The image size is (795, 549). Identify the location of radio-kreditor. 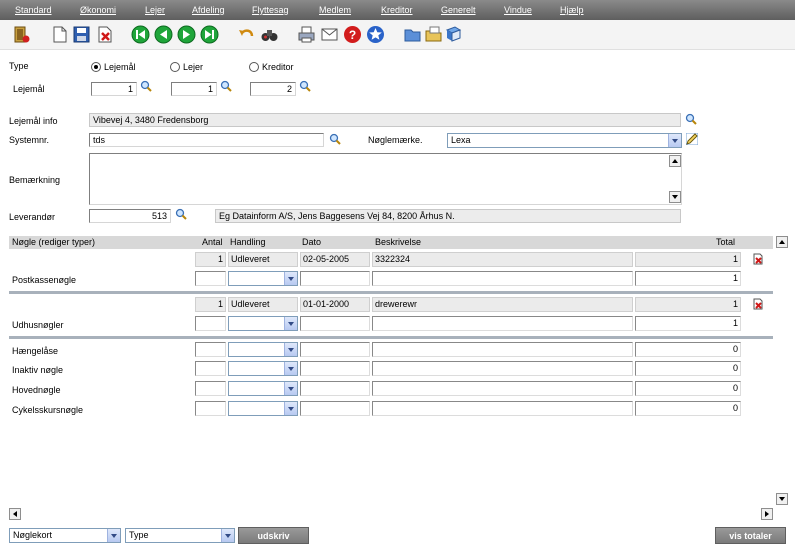
(254, 67).